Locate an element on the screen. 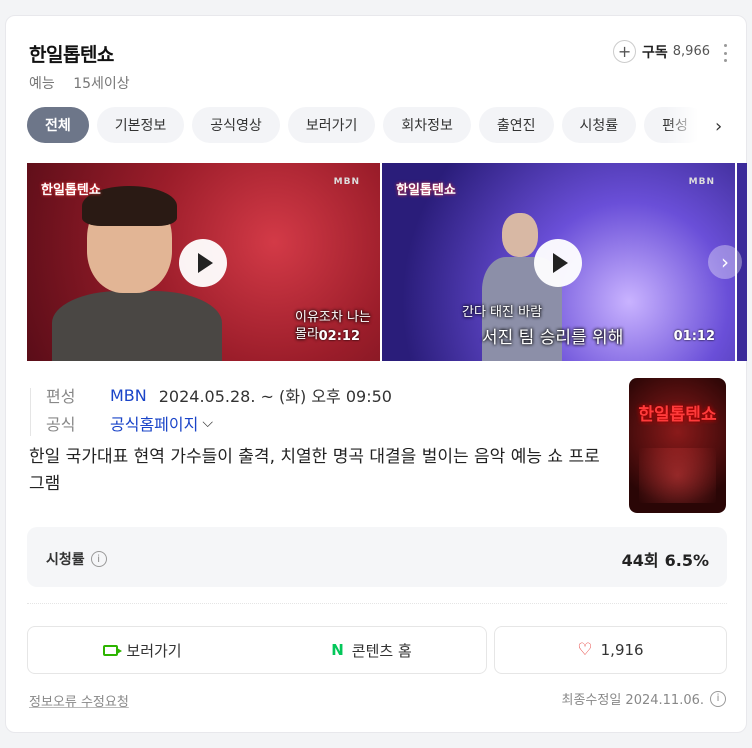  subscribe-button: + 구독 8,966 is located at coordinates (661, 51).